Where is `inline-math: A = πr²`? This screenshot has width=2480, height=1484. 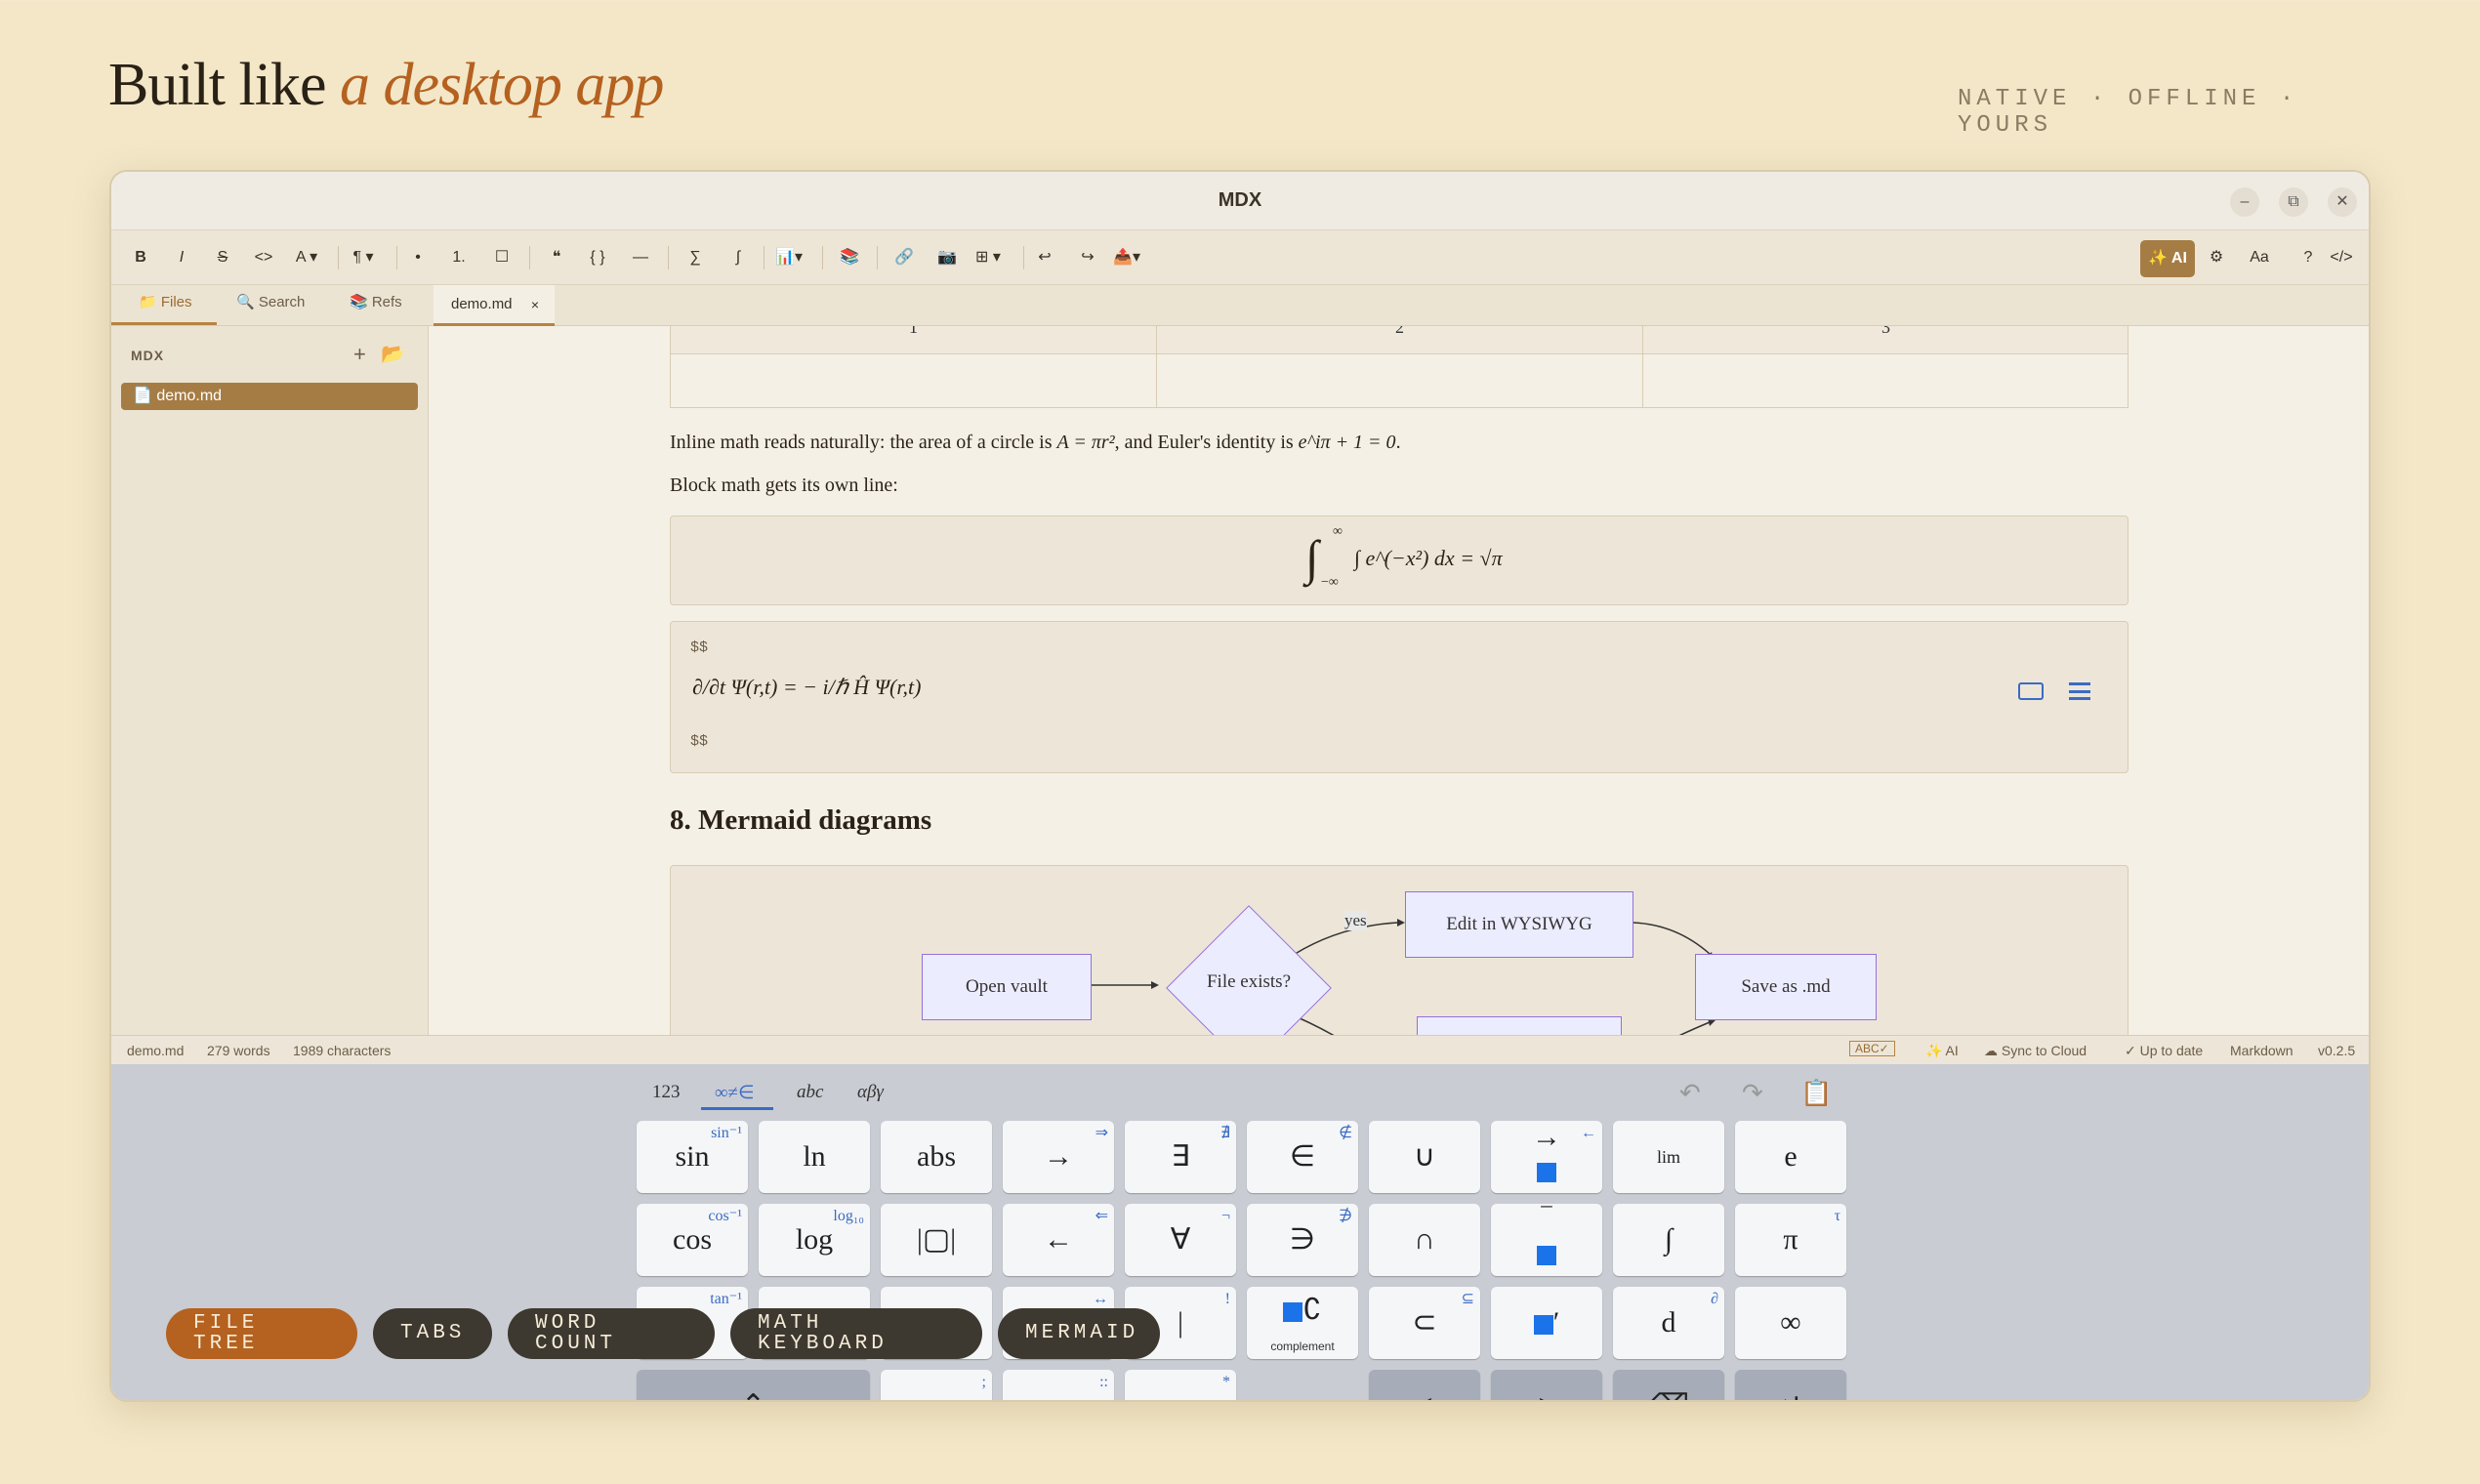 inline-math: A = πr² is located at coordinates (1085, 443).